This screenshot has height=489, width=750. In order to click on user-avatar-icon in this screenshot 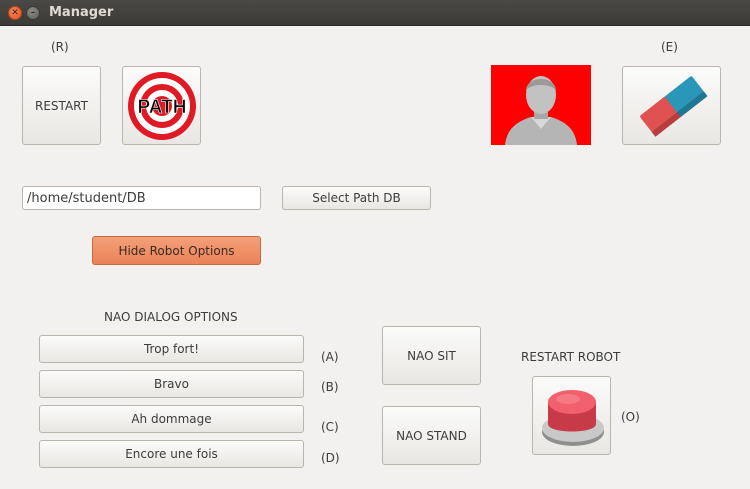, I will do `click(541, 110)`.